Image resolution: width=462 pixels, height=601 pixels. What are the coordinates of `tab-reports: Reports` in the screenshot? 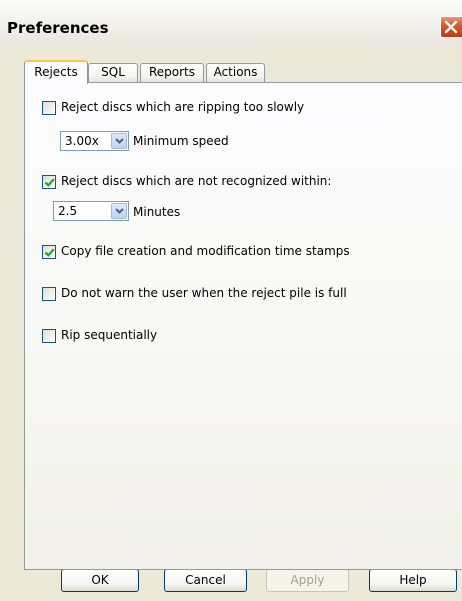 It's located at (172, 72).